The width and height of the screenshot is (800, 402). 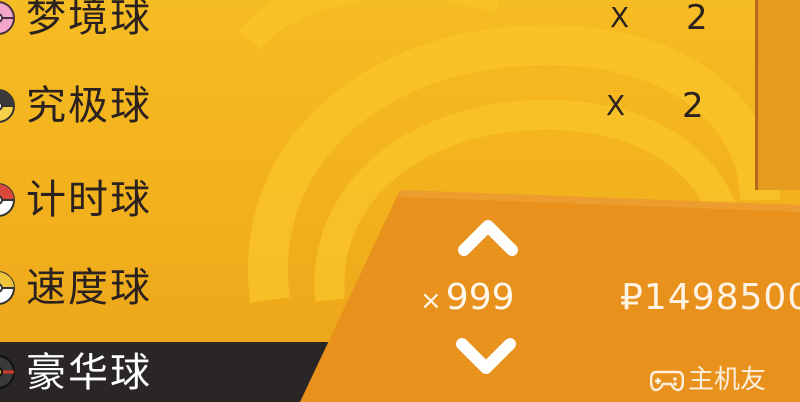 I want to click on gamepad-icon, so click(x=667, y=380).